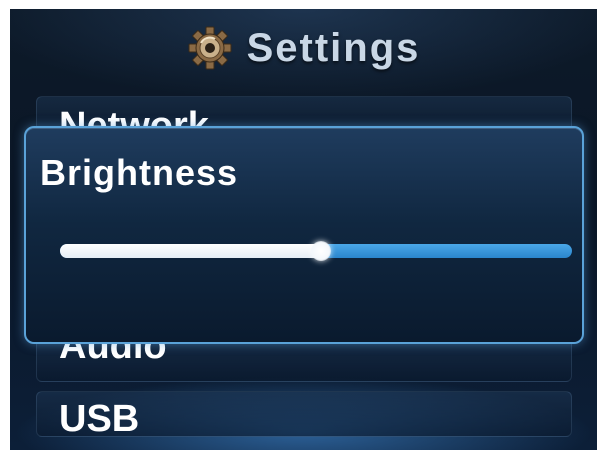 This screenshot has width=607, height=459. Describe the element at coordinates (210, 48) in the screenshot. I see `gear-icon` at that location.